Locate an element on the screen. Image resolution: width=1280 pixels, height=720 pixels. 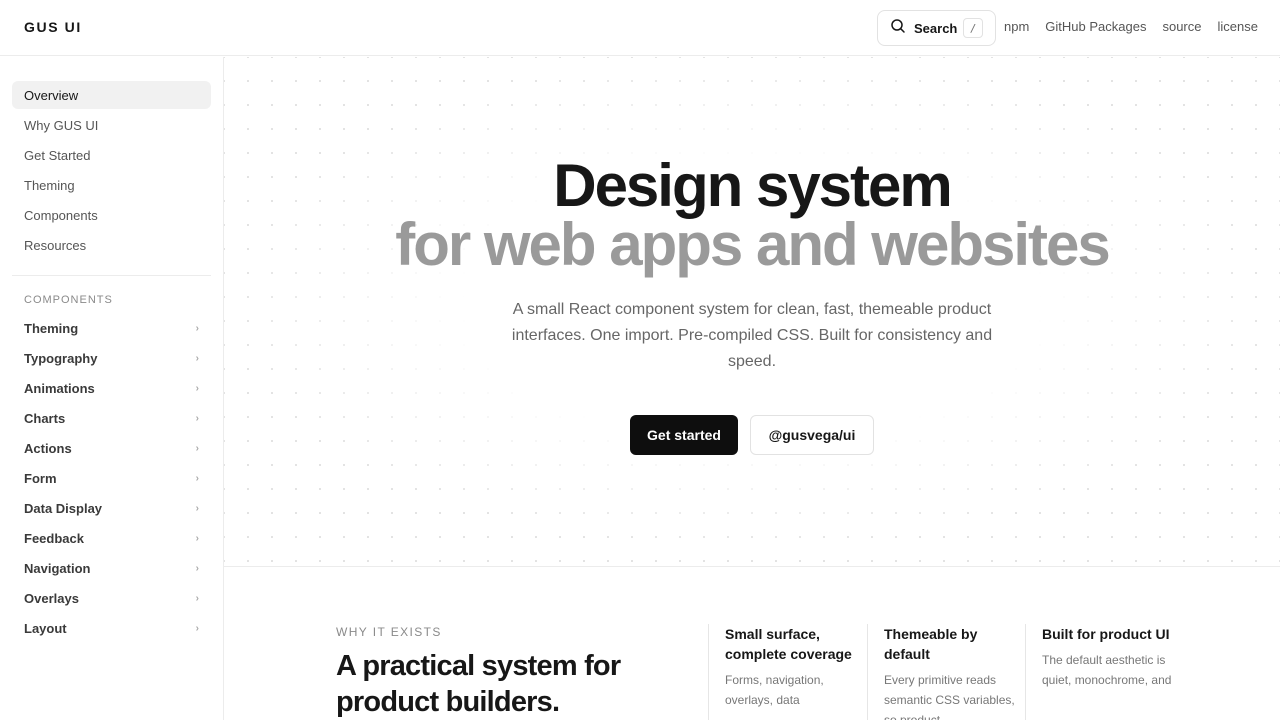
component-item-label: Charts is located at coordinates (45, 418).